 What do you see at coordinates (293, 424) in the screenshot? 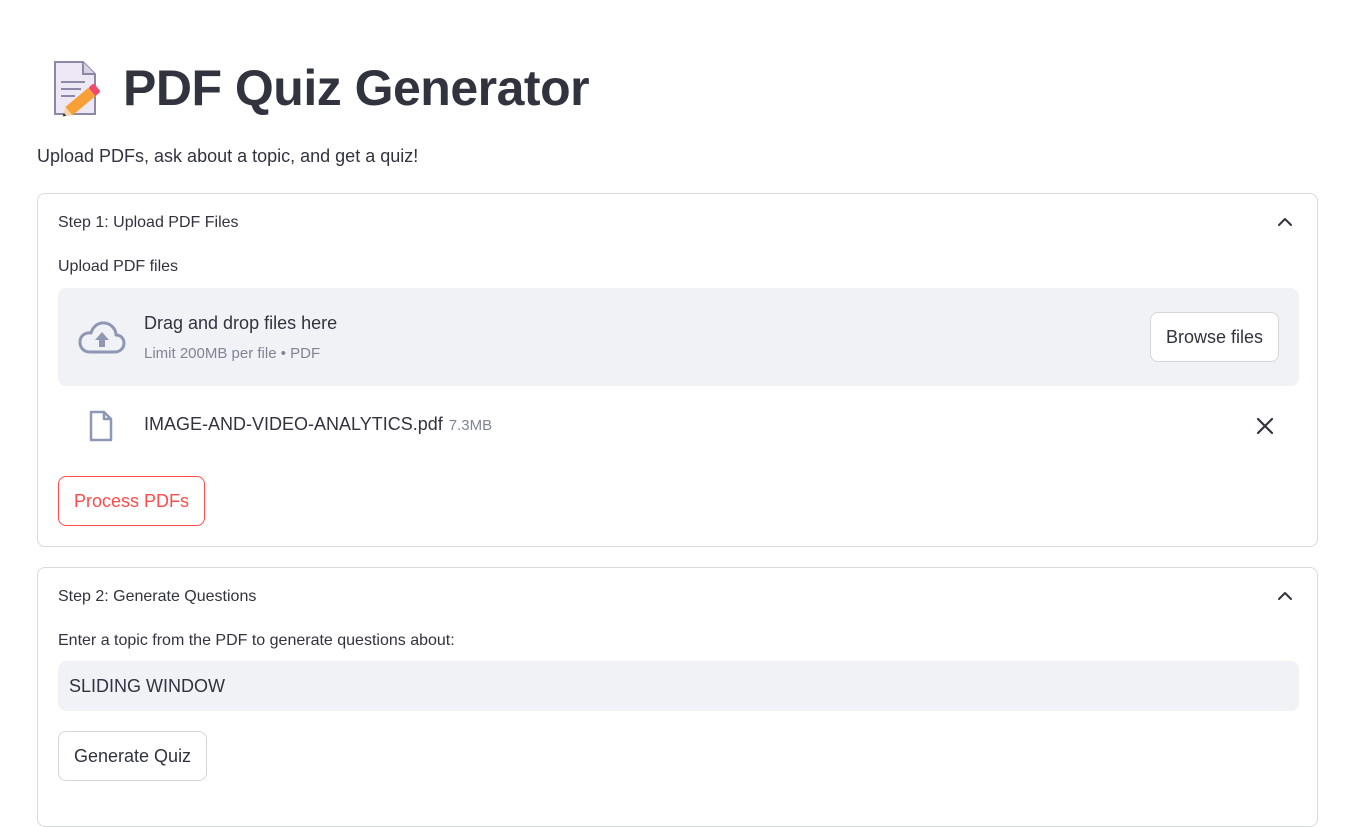
I see `file-name-text: IMAGE-AND-VIDEO-ANALYTICS.pdf` at bounding box center [293, 424].